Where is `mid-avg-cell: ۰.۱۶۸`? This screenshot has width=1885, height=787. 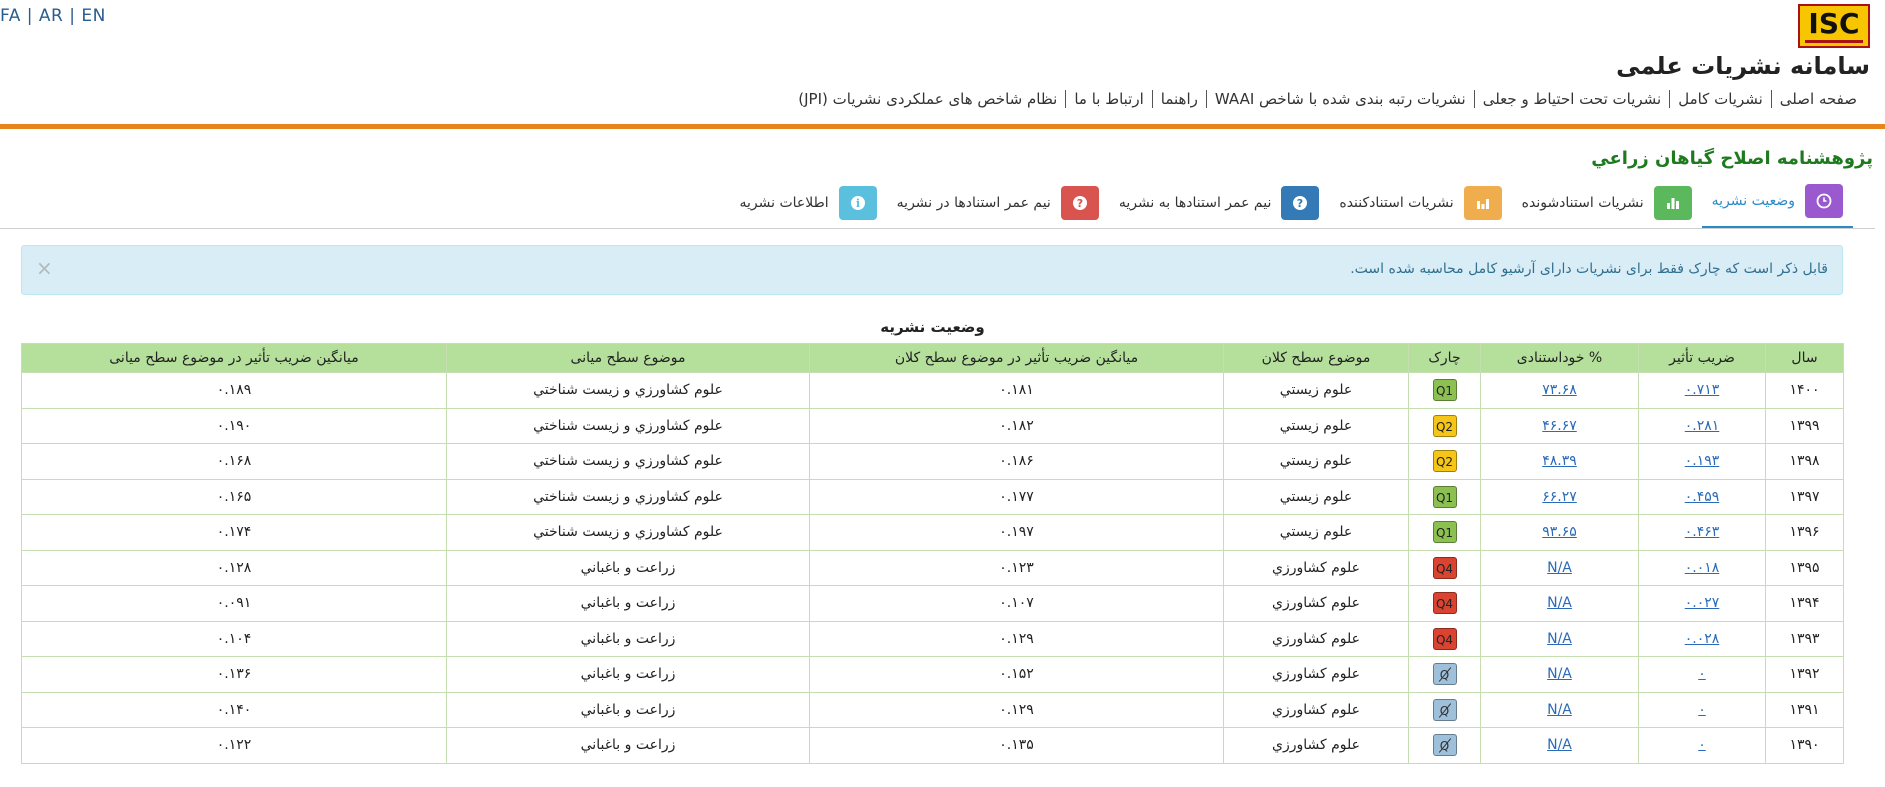
mid-avg-cell: ۰.۱۶۸ is located at coordinates (234, 461).